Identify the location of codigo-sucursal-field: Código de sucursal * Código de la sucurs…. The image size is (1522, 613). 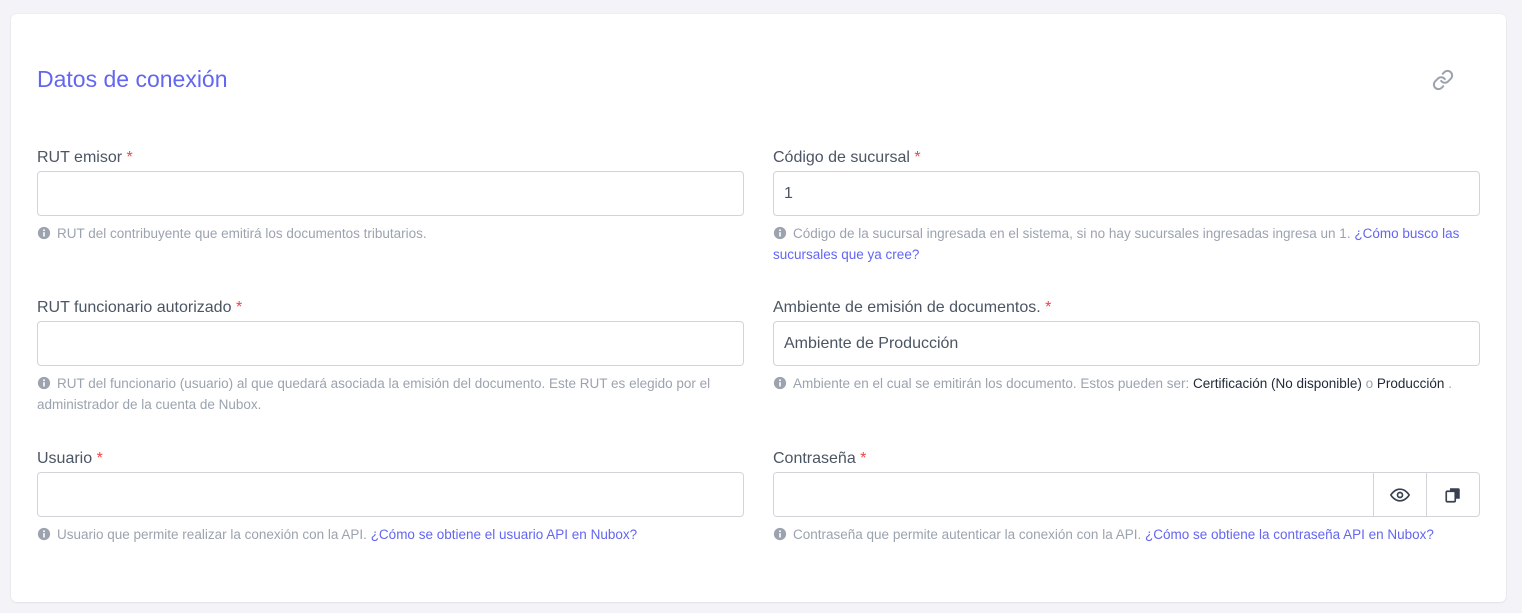
(1126, 206).